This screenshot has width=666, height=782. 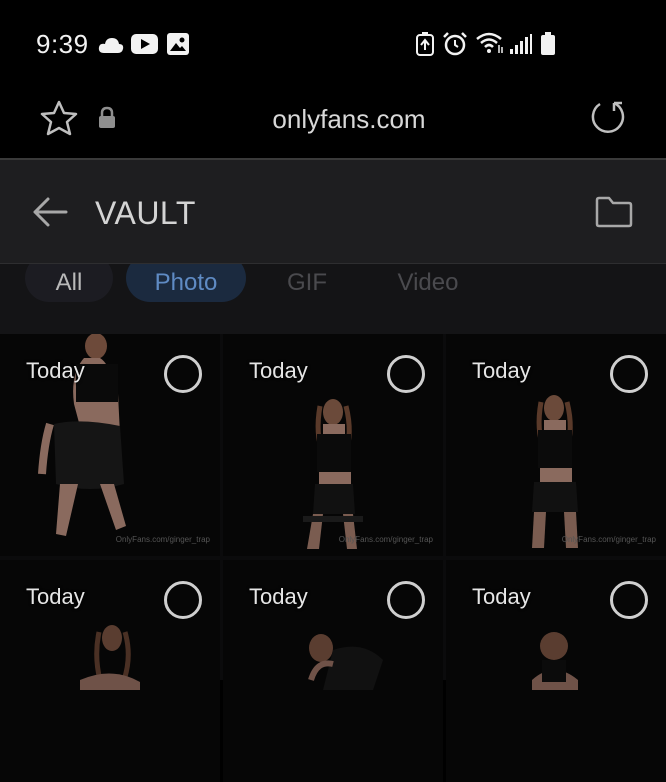 What do you see at coordinates (333, 299) in the screenshot?
I see `media-filter-tabs: All Photo GIF Video` at bounding box center [333, 299].